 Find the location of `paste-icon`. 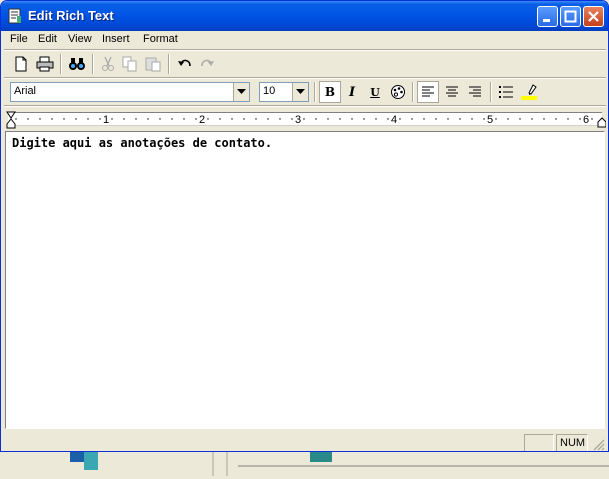

paste-icon is located at coordinates (153, 64).